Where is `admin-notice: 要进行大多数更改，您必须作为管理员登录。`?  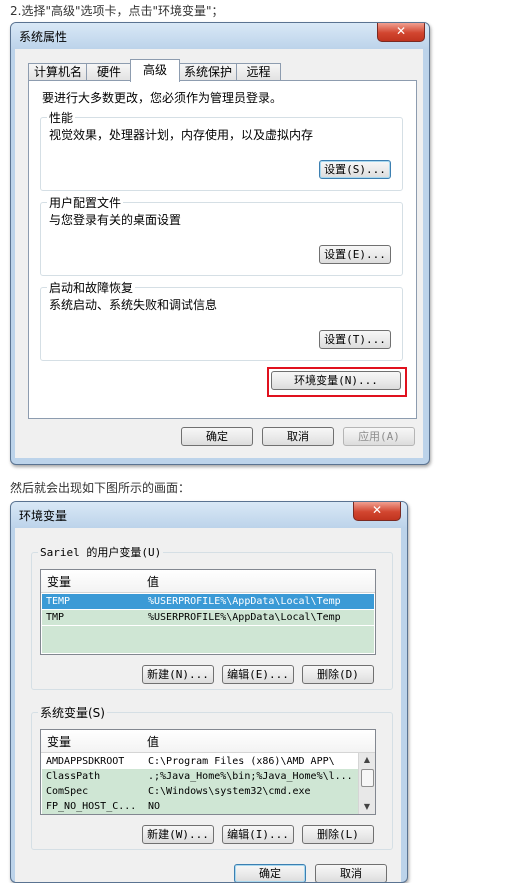
admin-notice: 要进行大多数更改，您必须作为管理员登录。 is located at coordinates (162, 98).